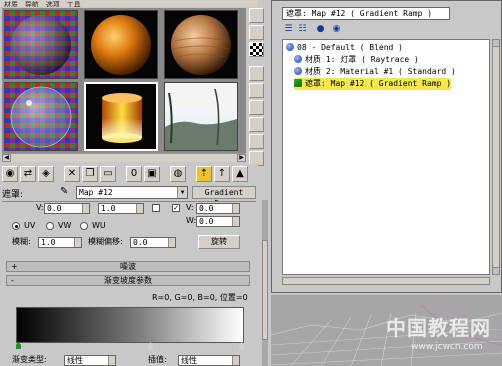 The image size is (502, 366). I want to click on interpolation-label: 插值:, so click(157, 359).